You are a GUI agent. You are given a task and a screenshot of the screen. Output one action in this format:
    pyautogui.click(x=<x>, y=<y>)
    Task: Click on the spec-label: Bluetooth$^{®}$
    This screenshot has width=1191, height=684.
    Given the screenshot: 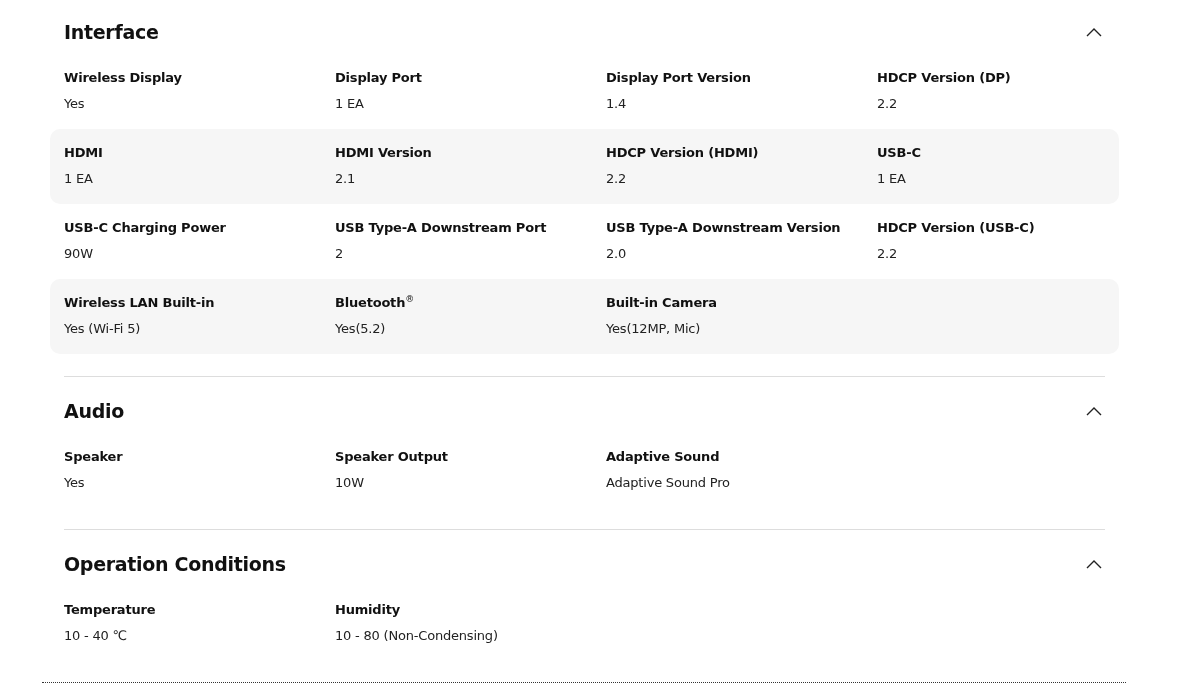 What is the action you would take?
    pyautogui.click(x=374, y=302)
    